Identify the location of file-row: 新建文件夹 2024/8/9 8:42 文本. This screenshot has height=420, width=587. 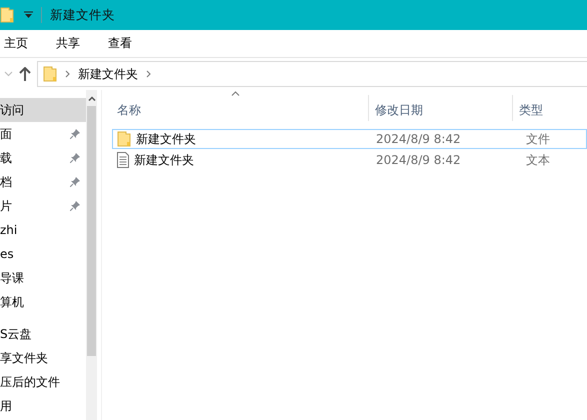
(349, 160).